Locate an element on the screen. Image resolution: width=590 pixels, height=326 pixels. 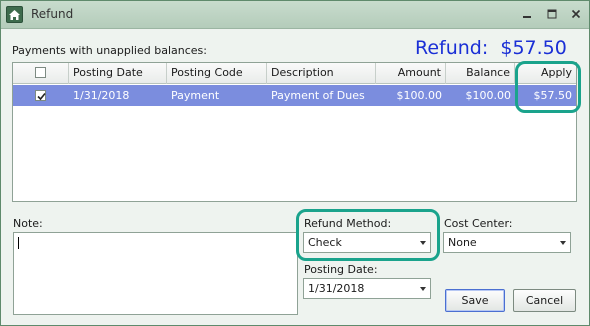
refund-method-label: Refund Method: is located at coordinates (348, 223).